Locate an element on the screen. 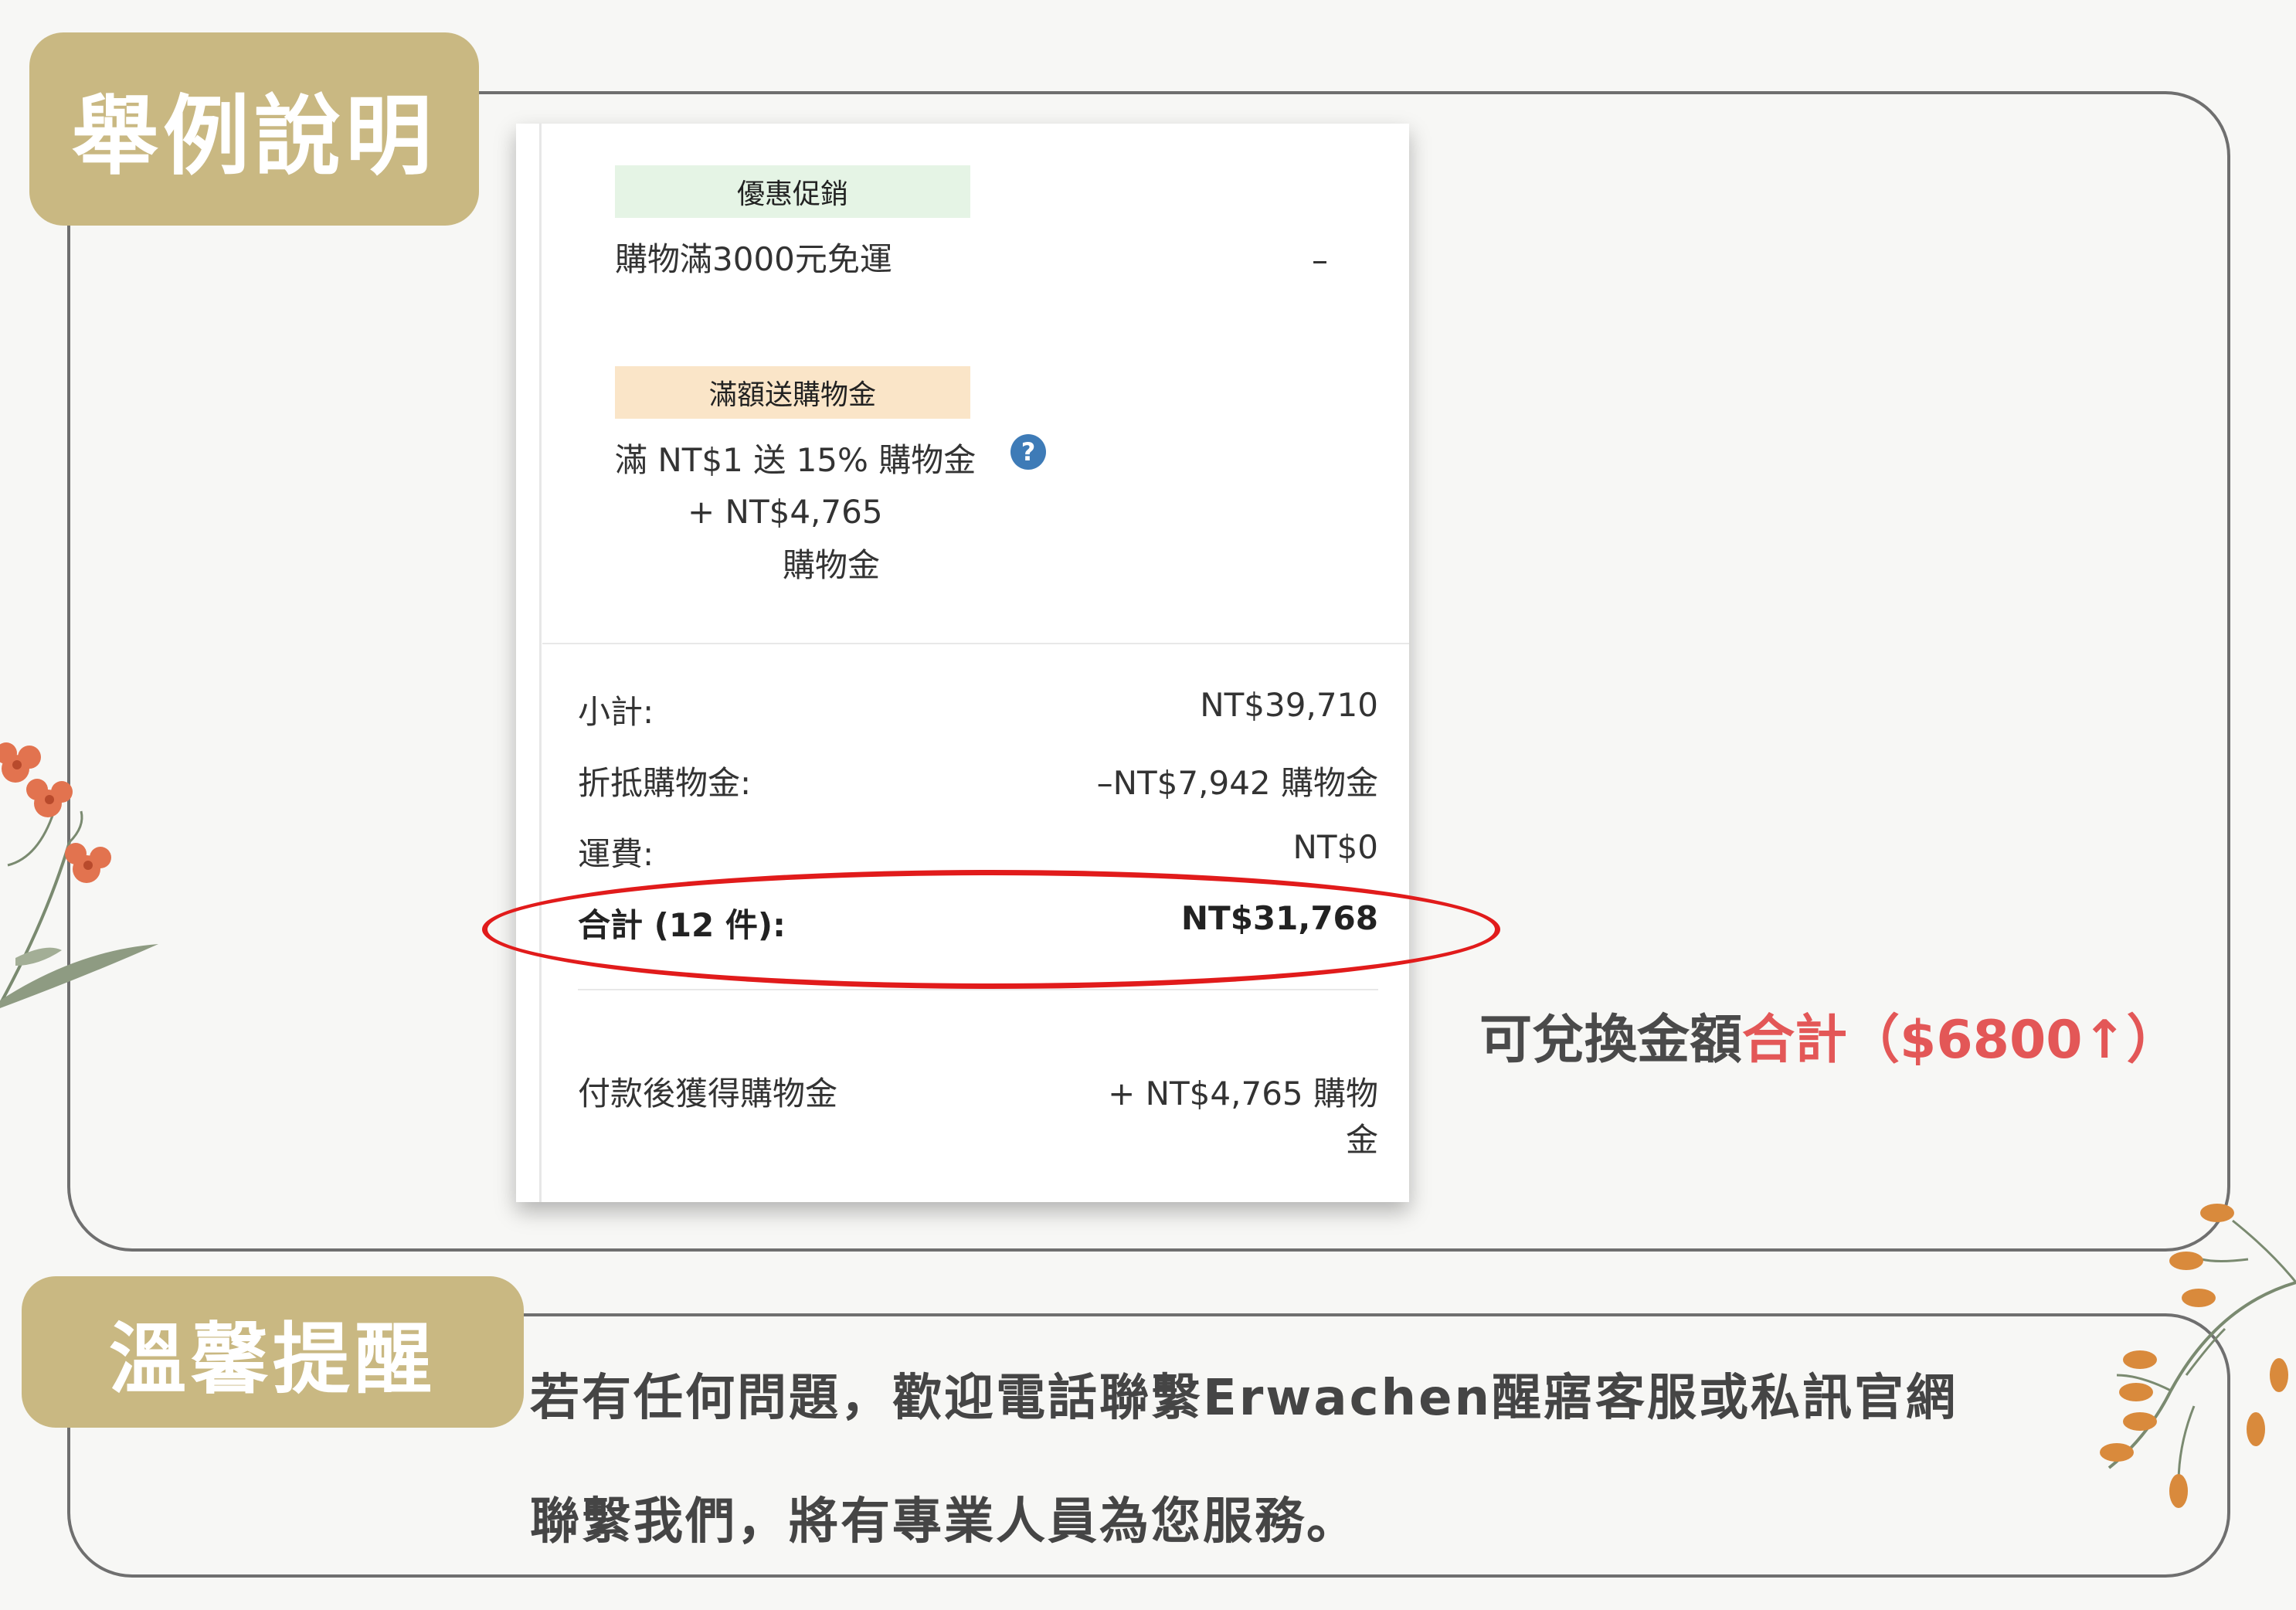 The width and height of the screenshot is (2296, 1610). shipping-value: NT$0 is located at coordinates (1335, 847).